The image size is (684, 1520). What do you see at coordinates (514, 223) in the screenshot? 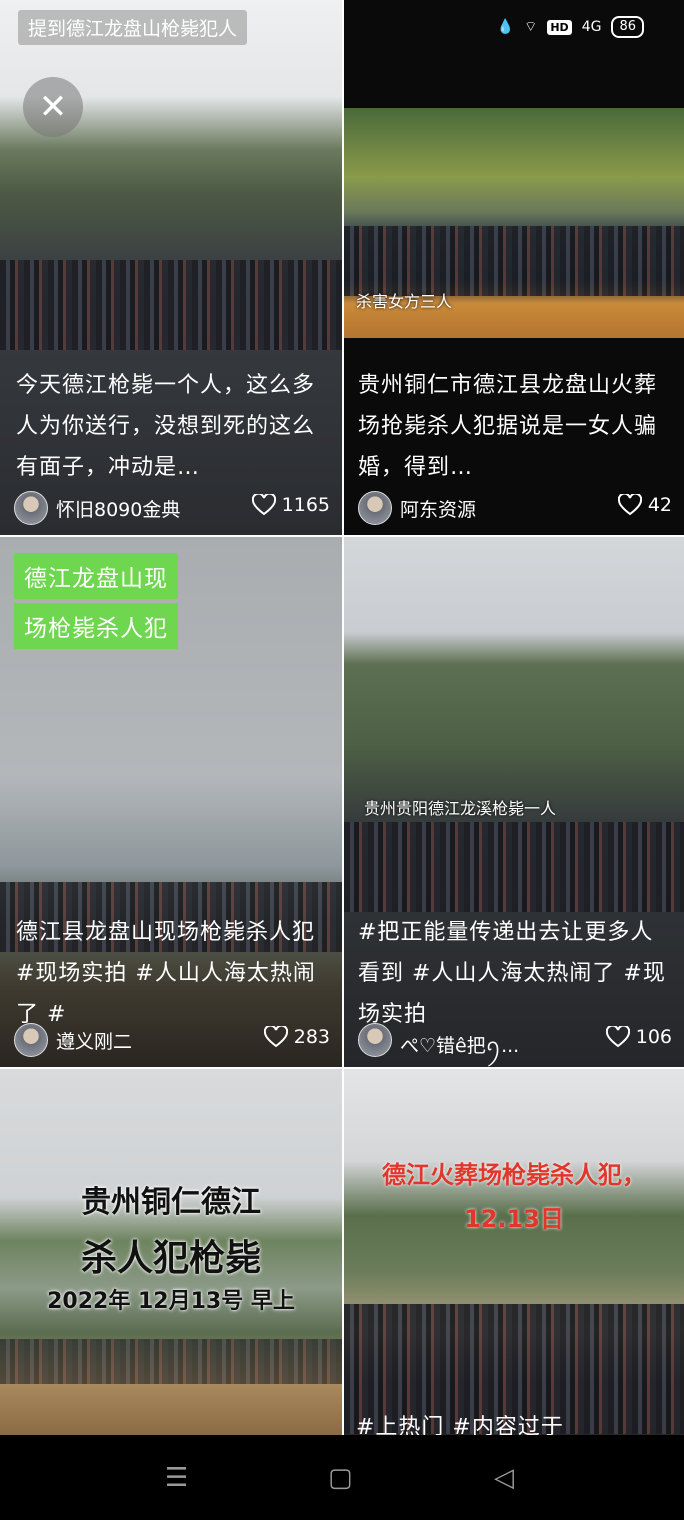
I see `video-photo: 杀害女方三人` at bounding box center [514, 223].